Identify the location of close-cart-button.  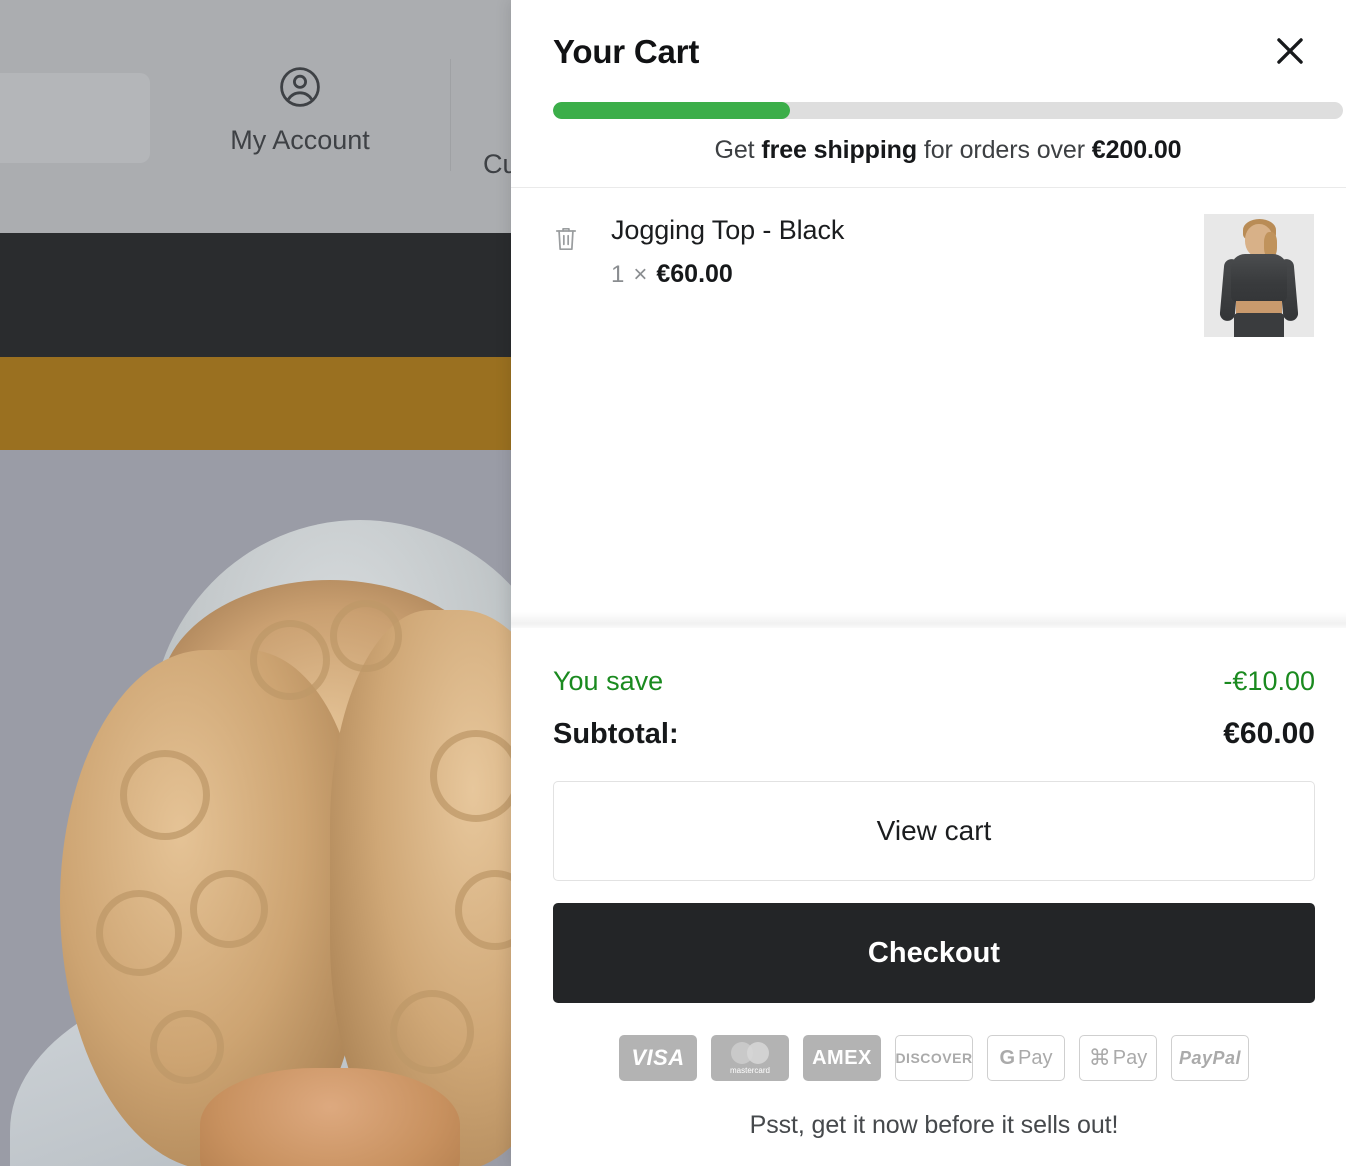
(1290, 52).